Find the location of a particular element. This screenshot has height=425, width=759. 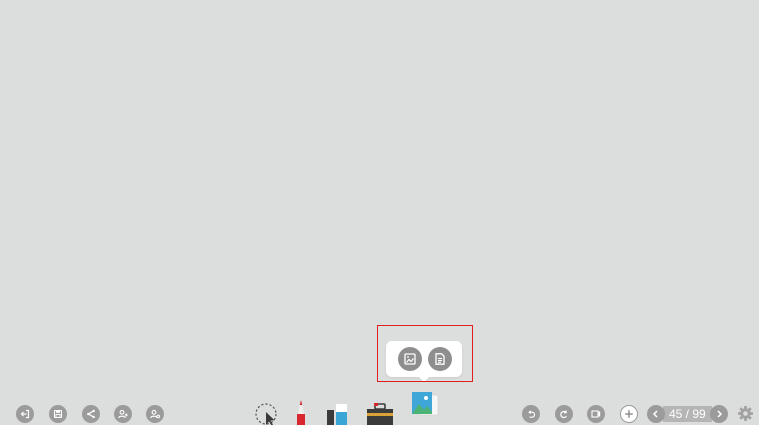

bottom-toolbar is located at coordinates (379, 408).